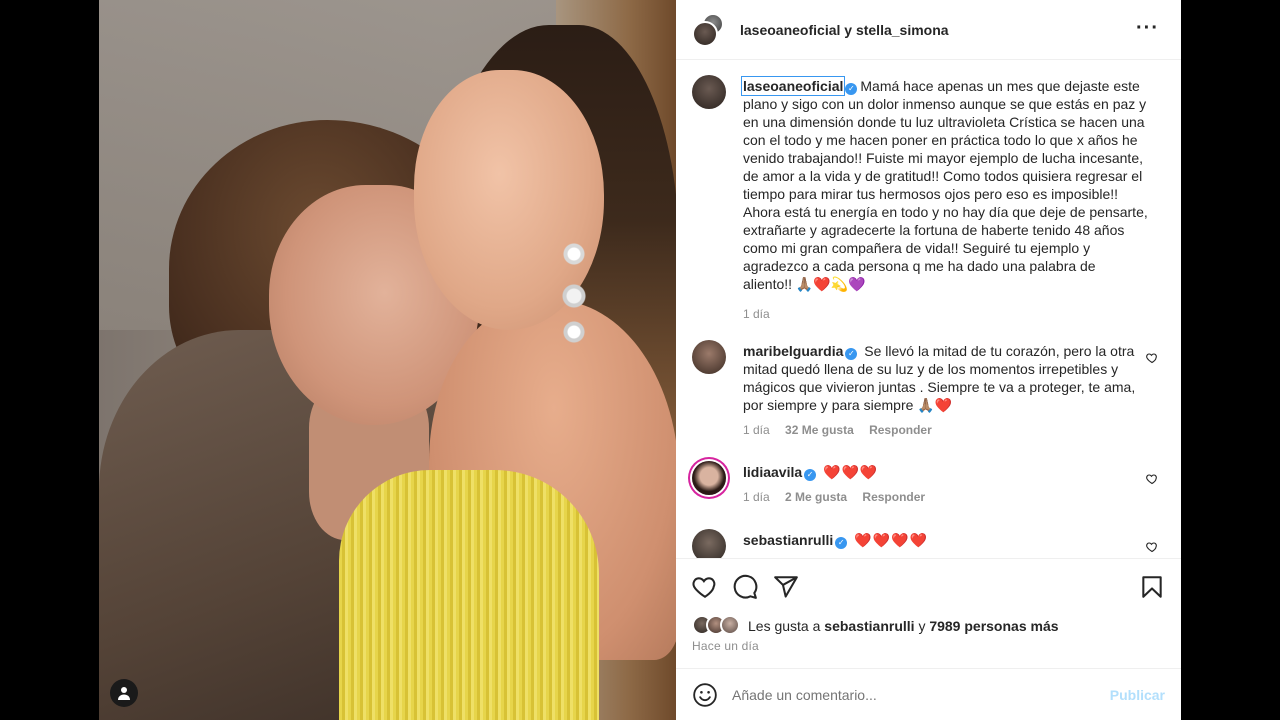  What do you see at coordinates (756, 314) in the screenshot?
I see `caption-time: 1 día` at bounding box center [756, 314].